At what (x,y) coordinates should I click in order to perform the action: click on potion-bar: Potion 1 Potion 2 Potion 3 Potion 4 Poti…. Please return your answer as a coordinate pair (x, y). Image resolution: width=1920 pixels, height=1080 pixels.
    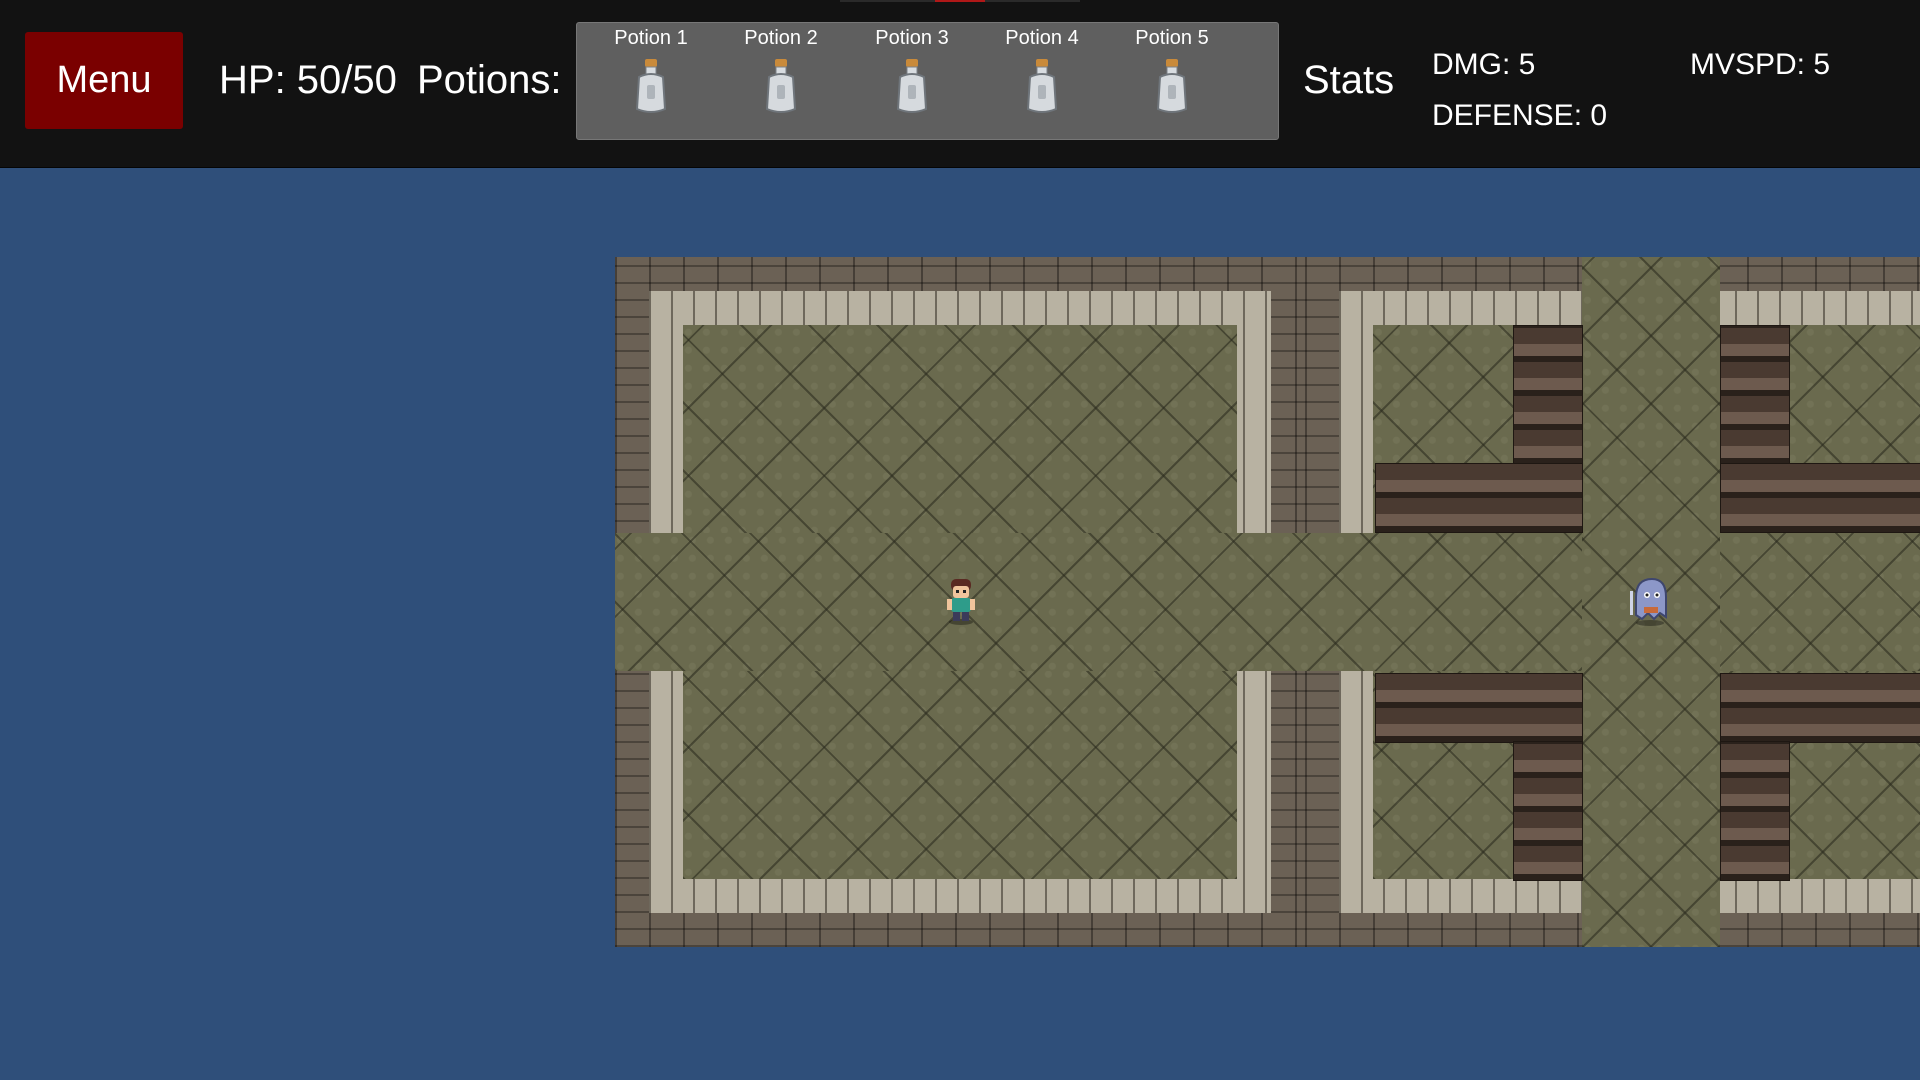
    Looking at the image, I should click on (927, 81).